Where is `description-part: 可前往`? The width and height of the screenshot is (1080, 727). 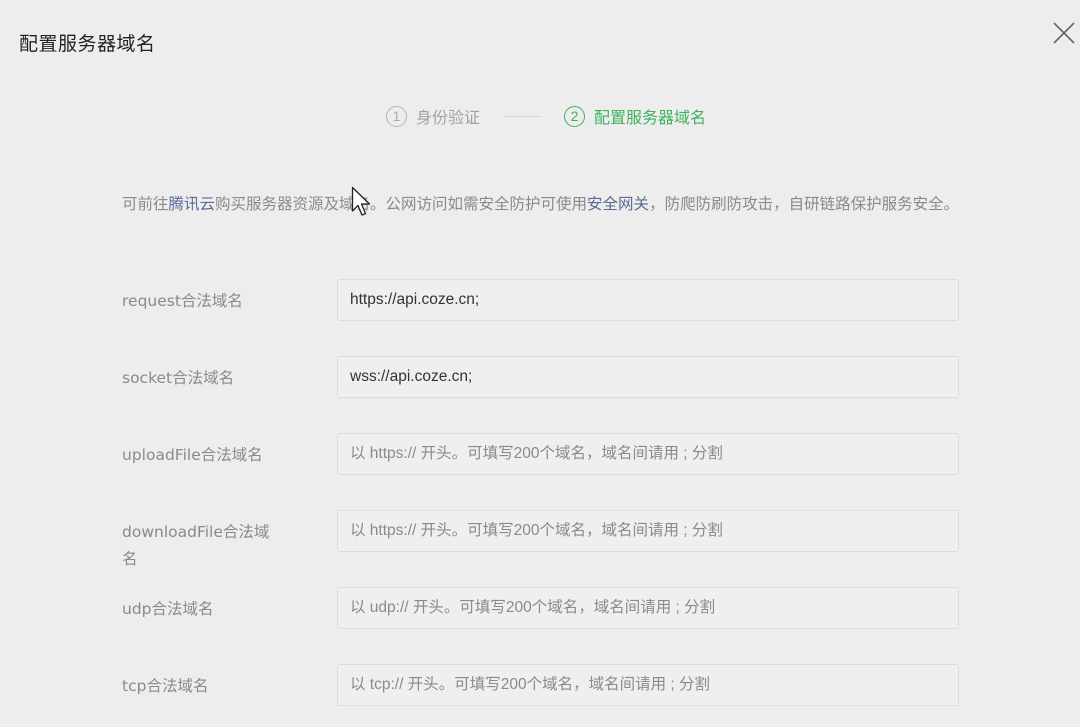 description-part: 可前往 is located at coordinates (145, 204).